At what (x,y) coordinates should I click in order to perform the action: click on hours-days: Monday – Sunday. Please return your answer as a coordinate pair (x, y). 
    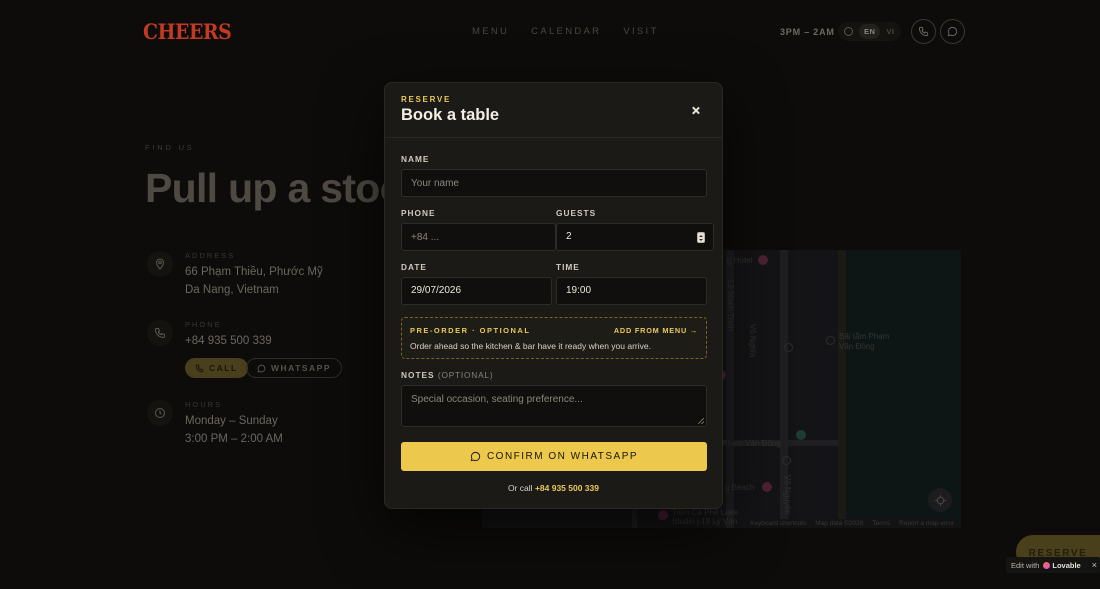
    Looking at the image, I should click on (231, 421).